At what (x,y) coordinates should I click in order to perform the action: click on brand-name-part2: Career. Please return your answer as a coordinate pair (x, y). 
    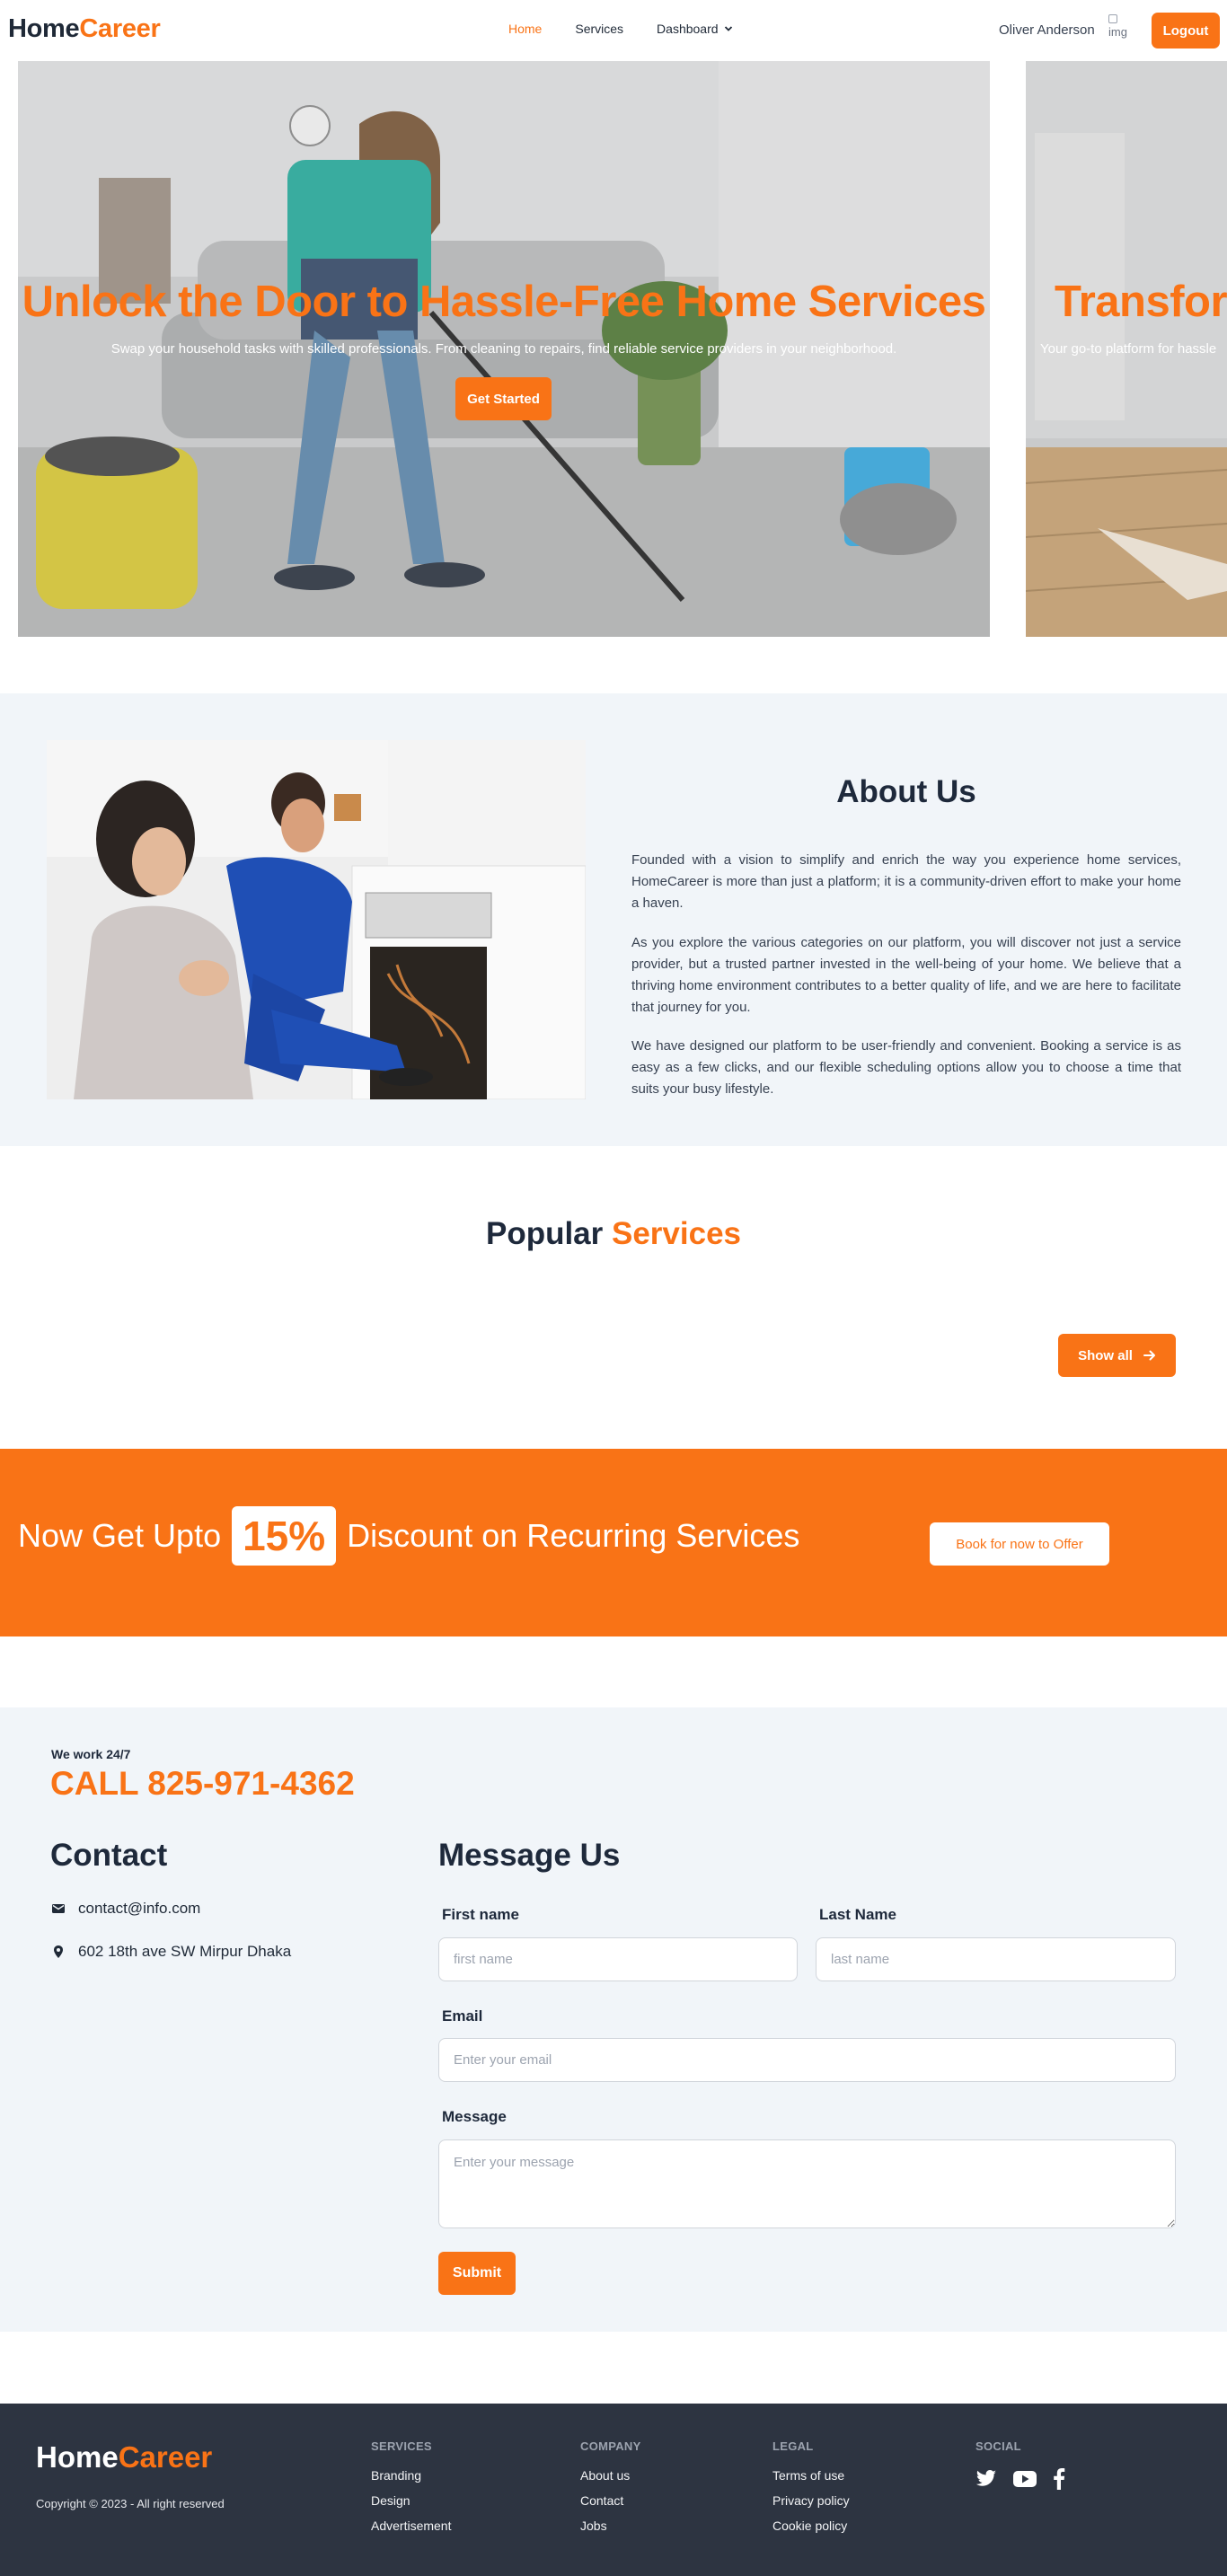
    Looking at the image, I should click on (120, 28).